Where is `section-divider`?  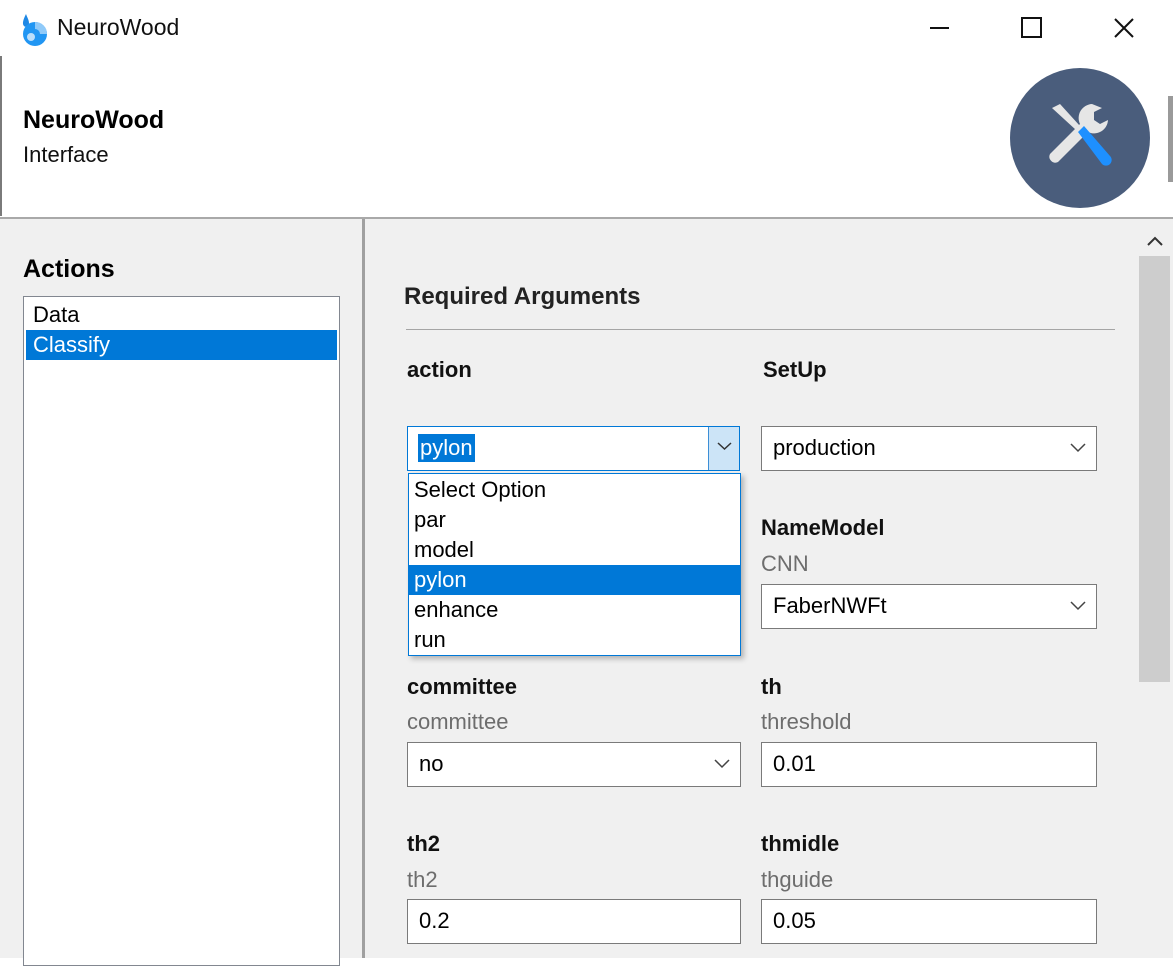
section-divider is located at coordinates (760, 329).